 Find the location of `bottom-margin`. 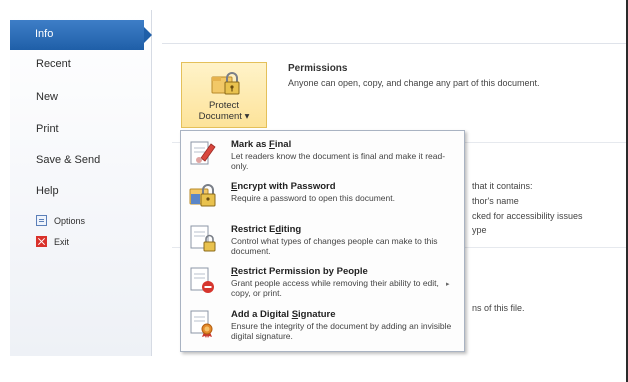

bottom-margin is located at coordinates (314, 374).